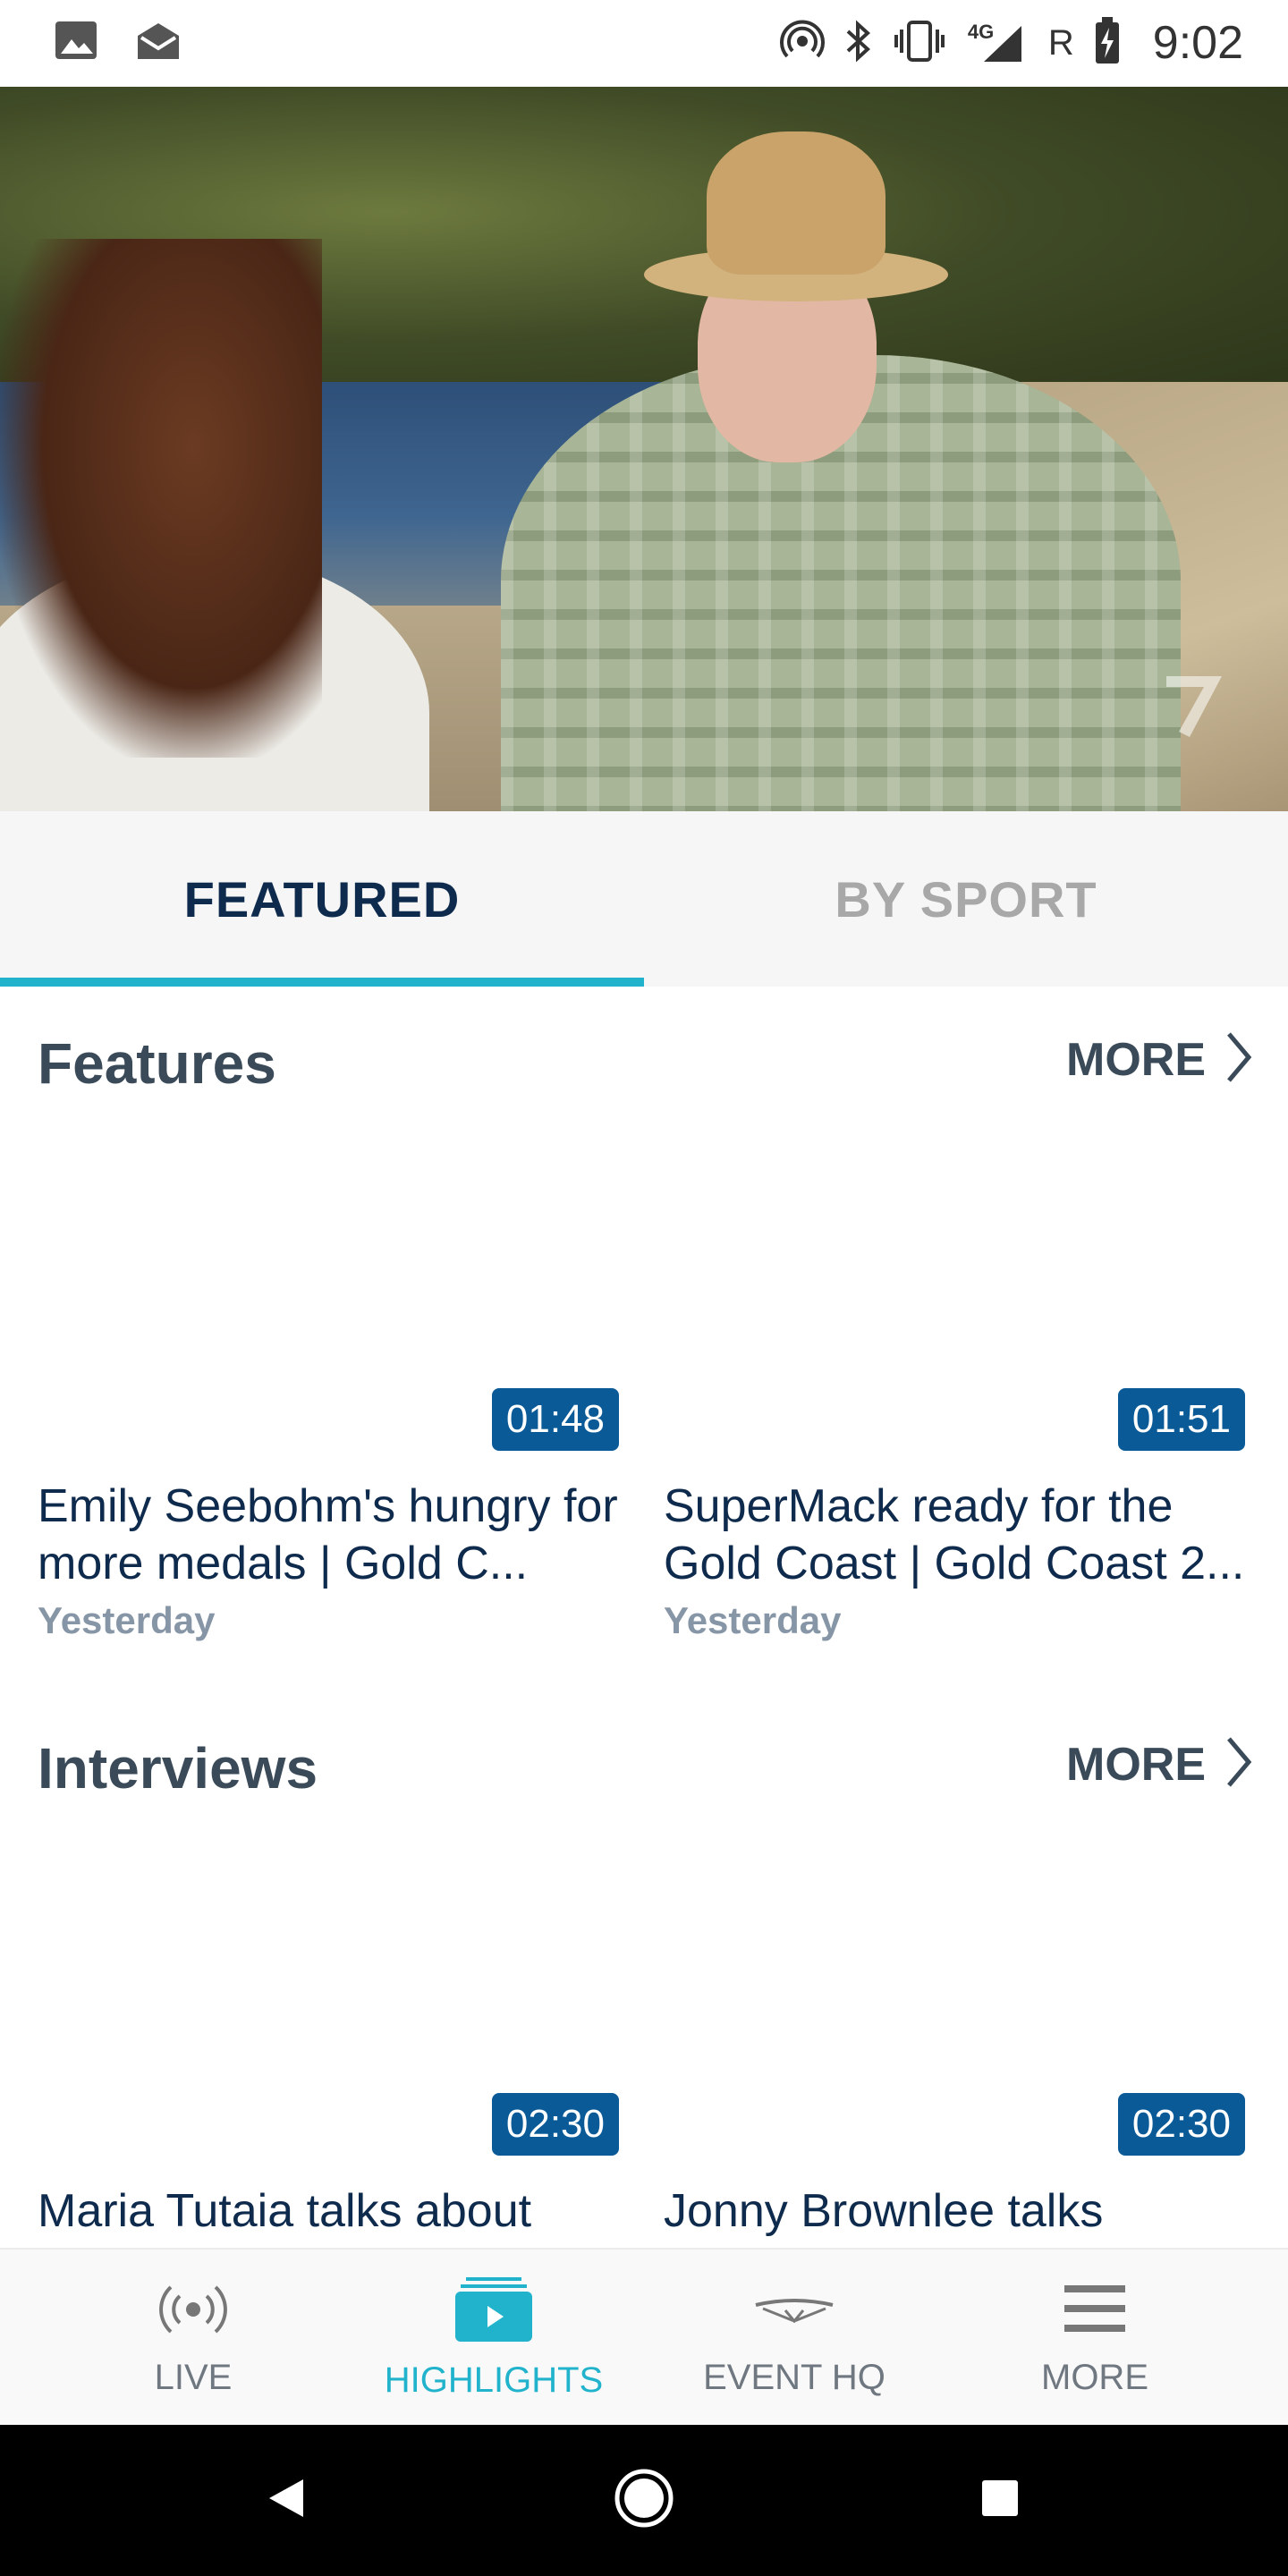 The image size is (1288, 2576). I want to click on system-navigation-bar, so click(644, 2500).